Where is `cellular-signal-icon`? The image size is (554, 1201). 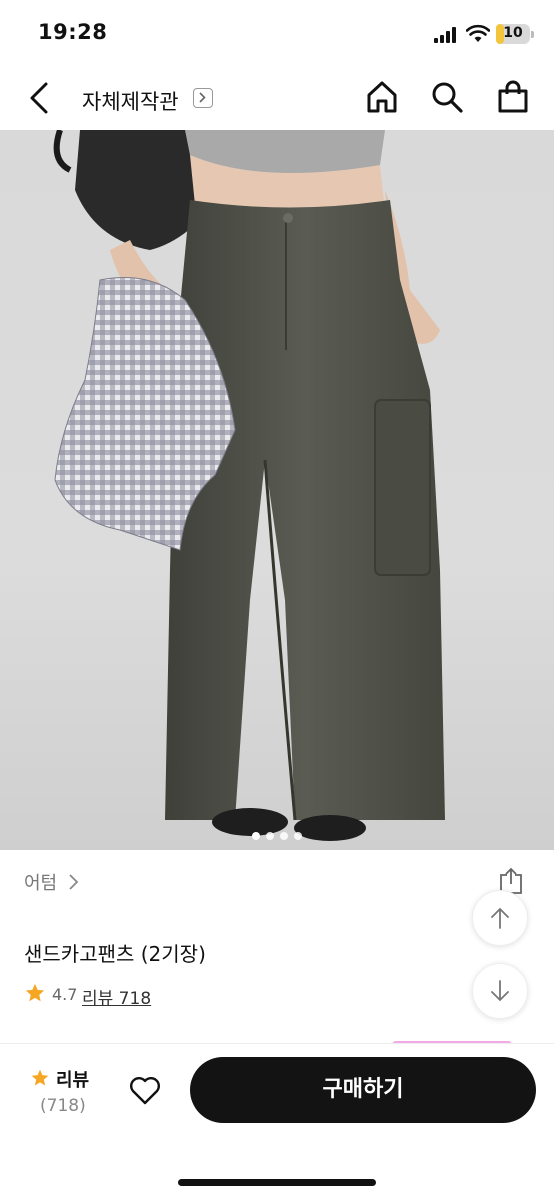 cellular-signal-icon is located at coordinates (447, 35).